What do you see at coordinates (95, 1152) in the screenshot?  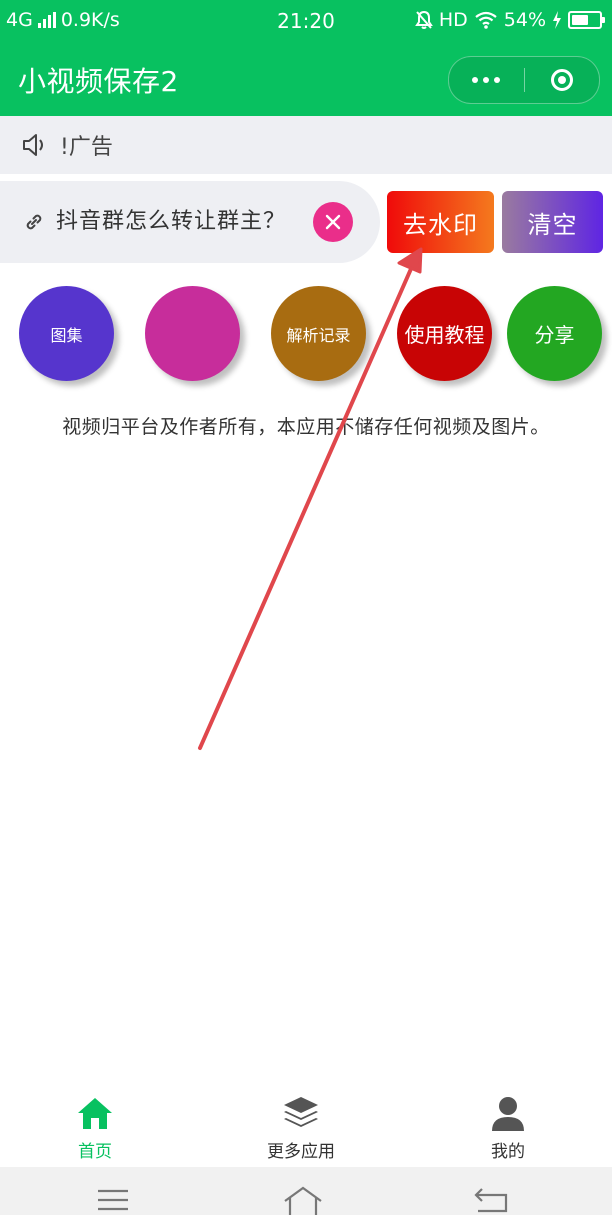 I see `tab-home-label: 首页` at bounding box center [95, 1152].